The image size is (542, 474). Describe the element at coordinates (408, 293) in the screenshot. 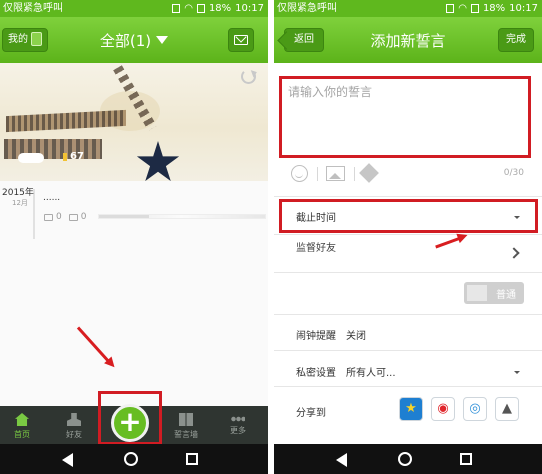

I see `visibility-toggle-row: 普通` at that location.